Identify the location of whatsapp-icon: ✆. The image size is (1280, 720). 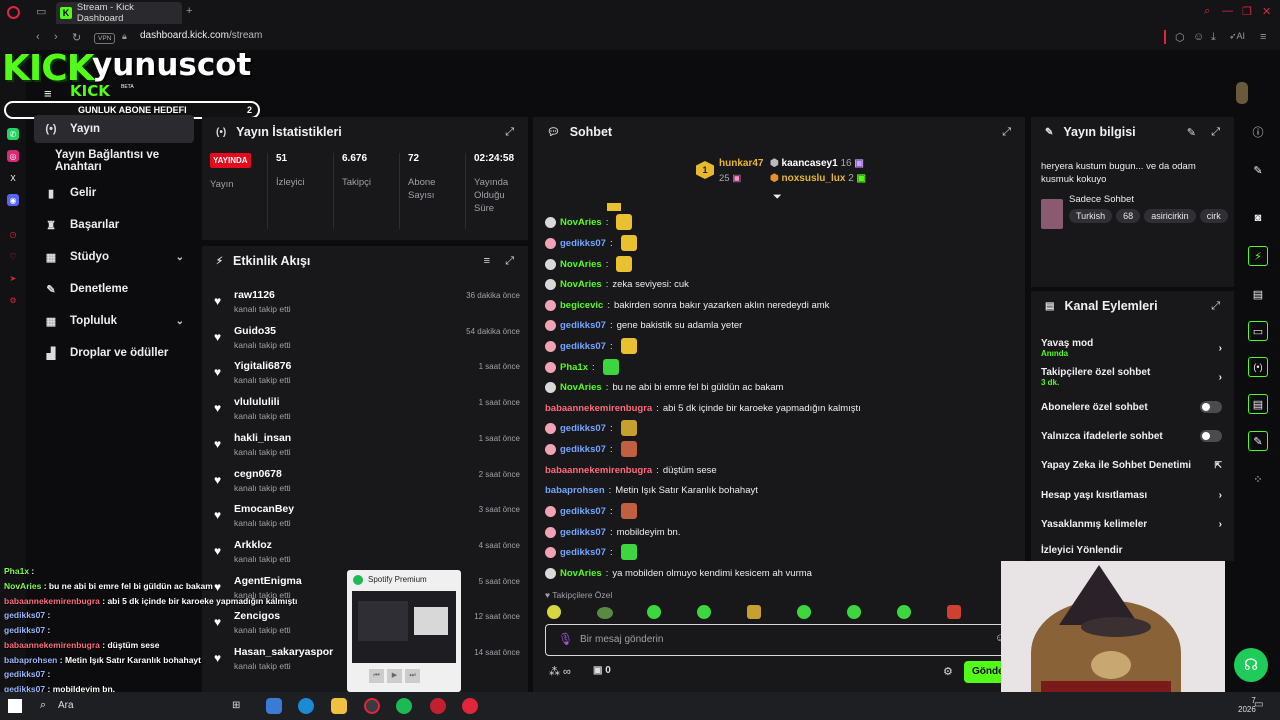
(13, 134).